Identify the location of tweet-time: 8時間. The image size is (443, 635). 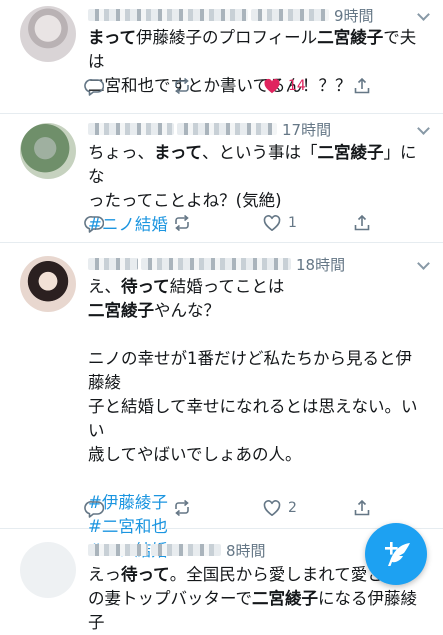
(246, 550).